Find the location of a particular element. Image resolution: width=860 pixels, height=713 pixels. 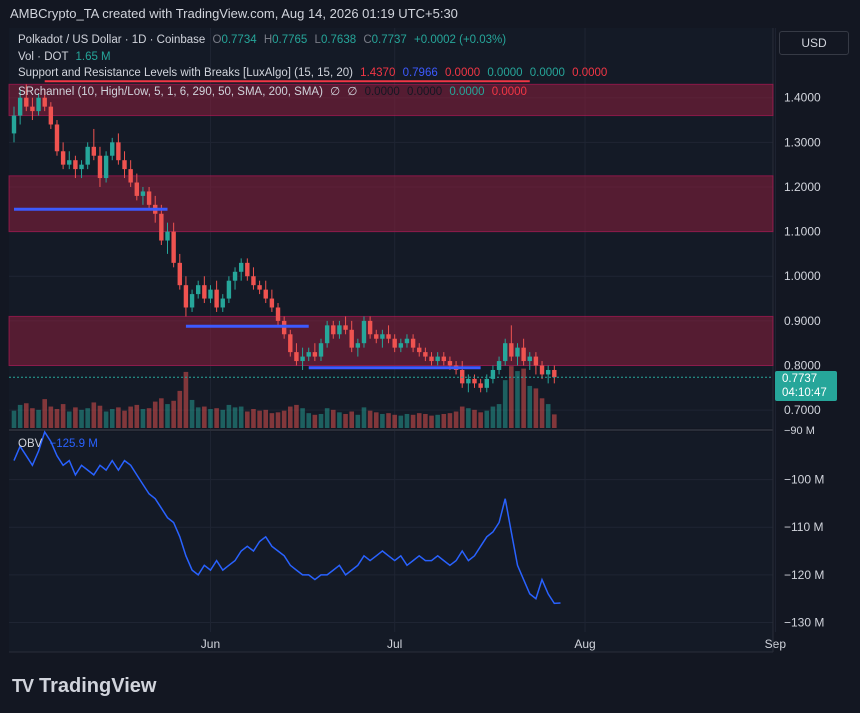

price-tick-label: 1.0000 is located at coordinates (802, 276).